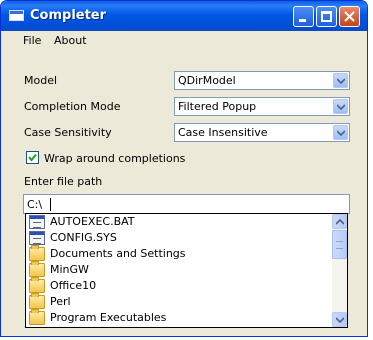 The width and height of the screenshot is (373, 340). I want to click on window-icon, so click(16, 15).